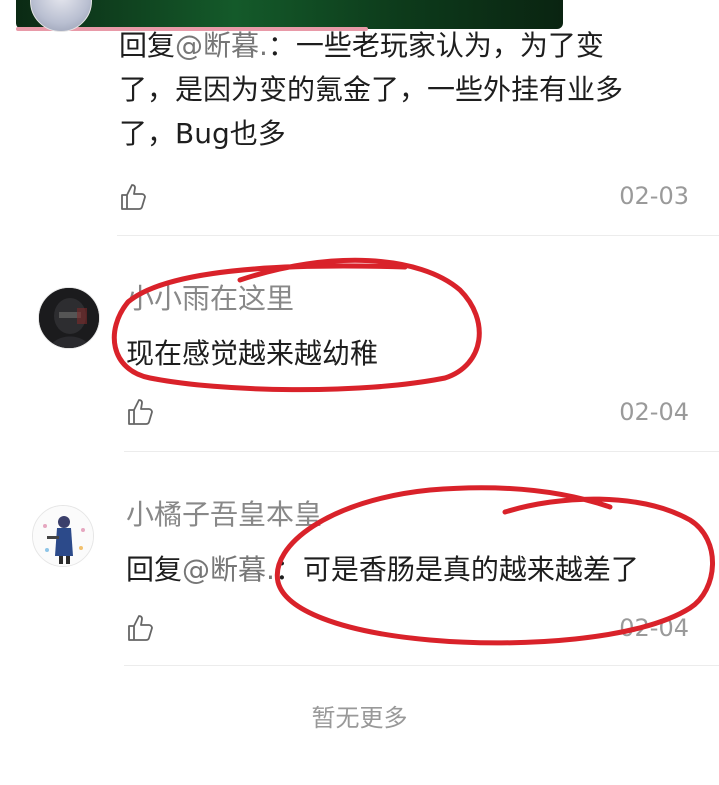 This screenshot has width=719, height=785. What do you see at coordinates (252, 353) in the screenshot?
I see `comment-text: 现在感觉越来越幼稚` at bounding box center [252, 353].